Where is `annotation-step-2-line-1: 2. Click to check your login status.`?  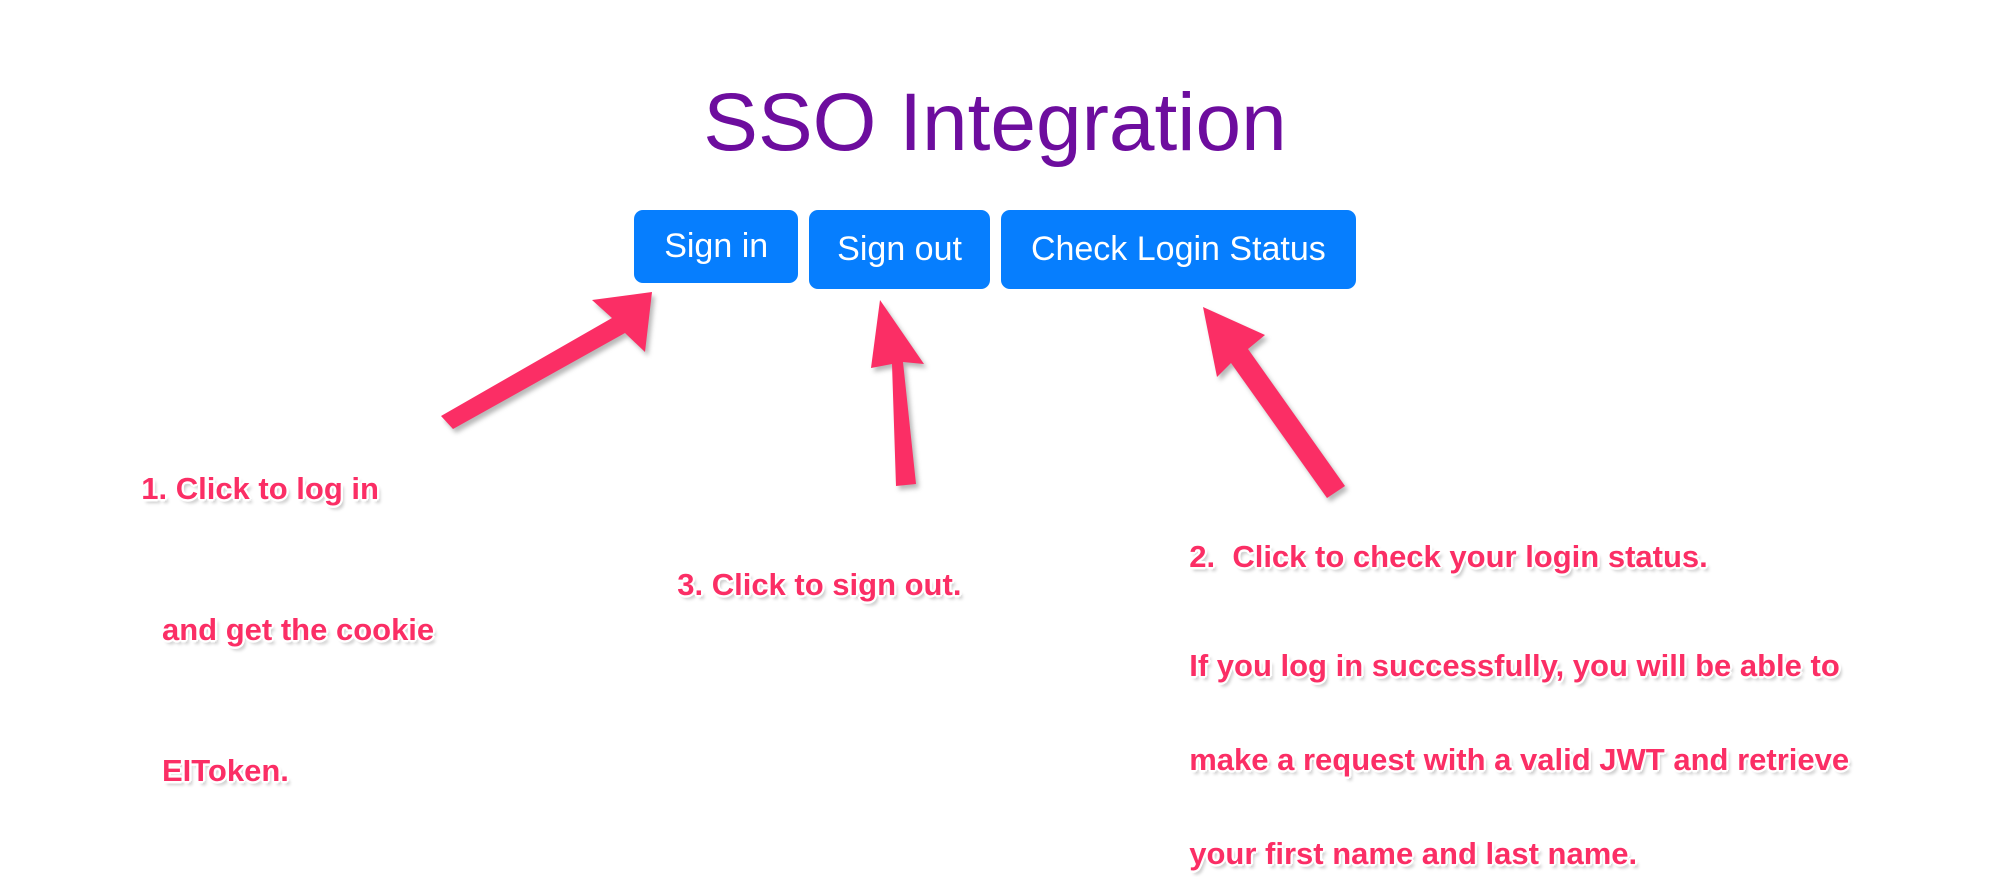
annotation-step-2-line-1: 2. Click to check your login status. is located at coordinates (1448, 557).